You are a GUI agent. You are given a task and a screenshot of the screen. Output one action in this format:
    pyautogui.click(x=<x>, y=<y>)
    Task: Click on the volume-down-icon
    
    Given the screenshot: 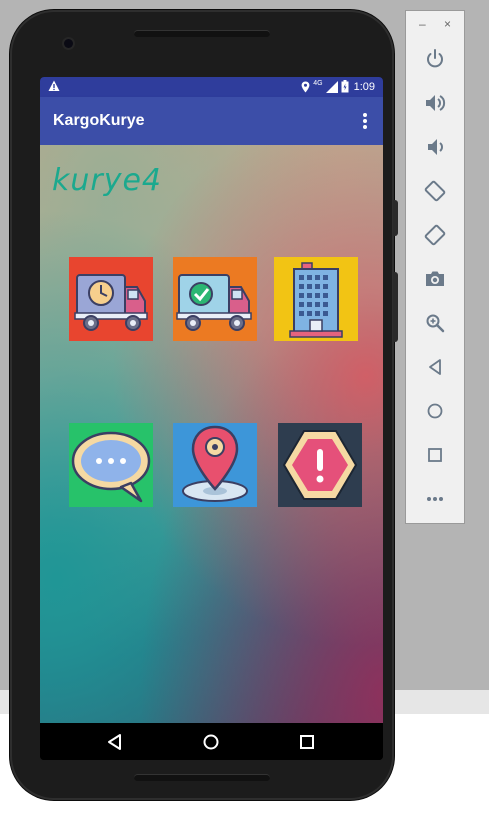 What is the action you would take?
    pyautogui.click(x=435, y=147)
    